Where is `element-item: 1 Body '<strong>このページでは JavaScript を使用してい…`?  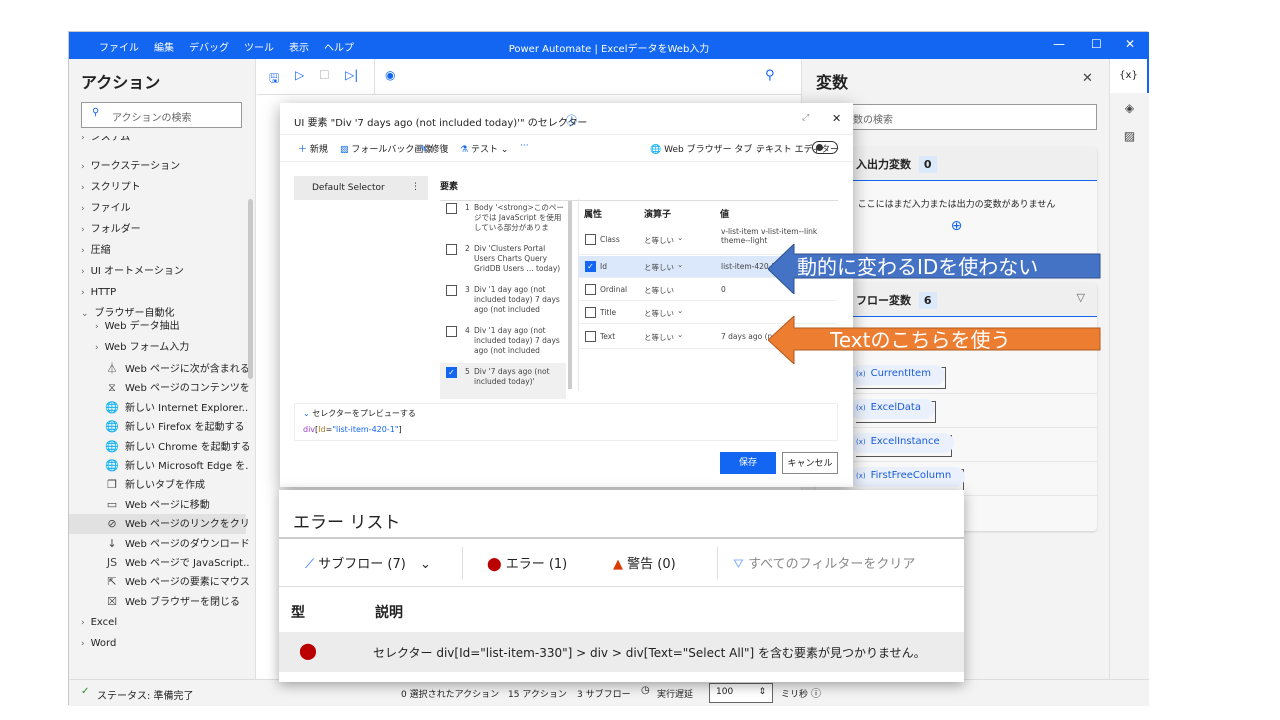
element-item: 1 Body '<strong>このページでは JavaScript を使用してい… is located at coordinates (503, 219).